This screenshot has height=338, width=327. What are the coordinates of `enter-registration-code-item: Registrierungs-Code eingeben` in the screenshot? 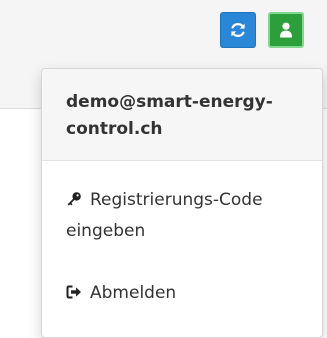 It's located at (186, 216).